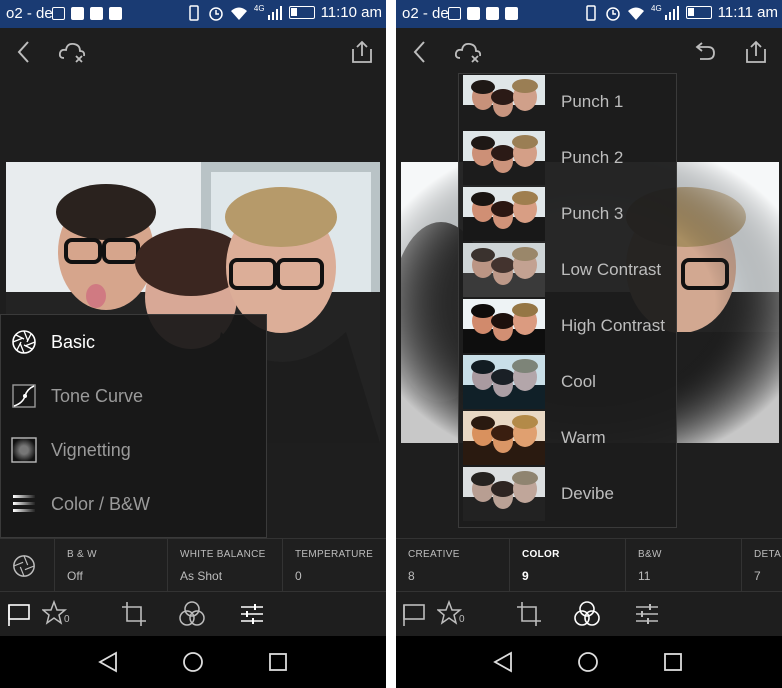 The image size is (782, 688). What do you see at coordinates (110, 566) in the screenshot?
I see `tab-bw: B & W Off` at bounding box center [110, 566].